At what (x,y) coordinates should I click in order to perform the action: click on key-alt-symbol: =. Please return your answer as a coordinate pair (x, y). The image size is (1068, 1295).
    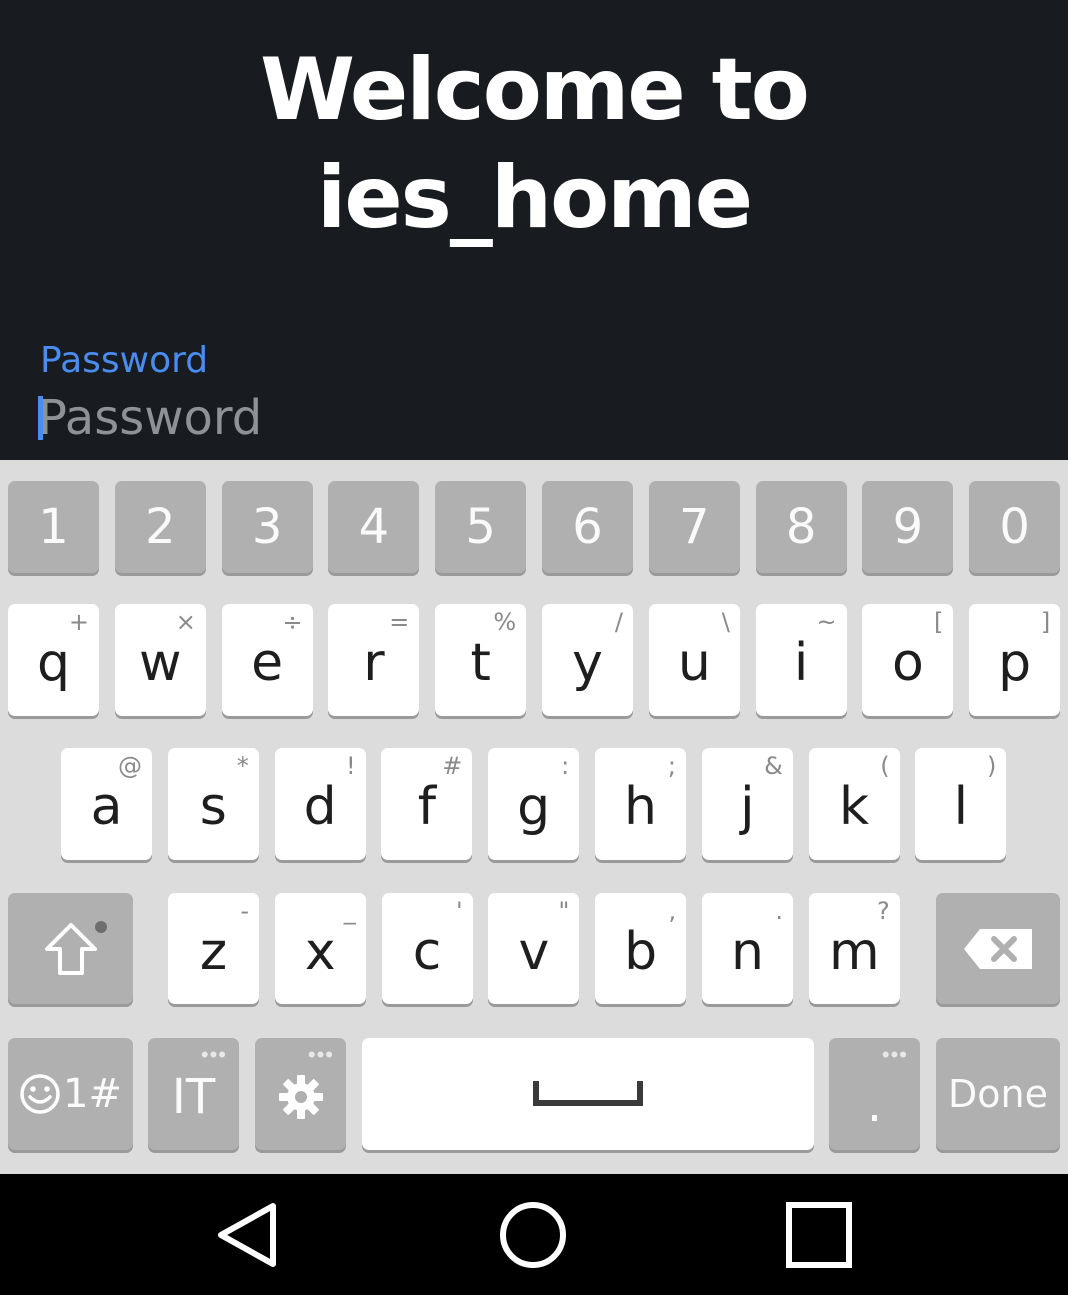
    Looking at the image, I should click on (399, 622).